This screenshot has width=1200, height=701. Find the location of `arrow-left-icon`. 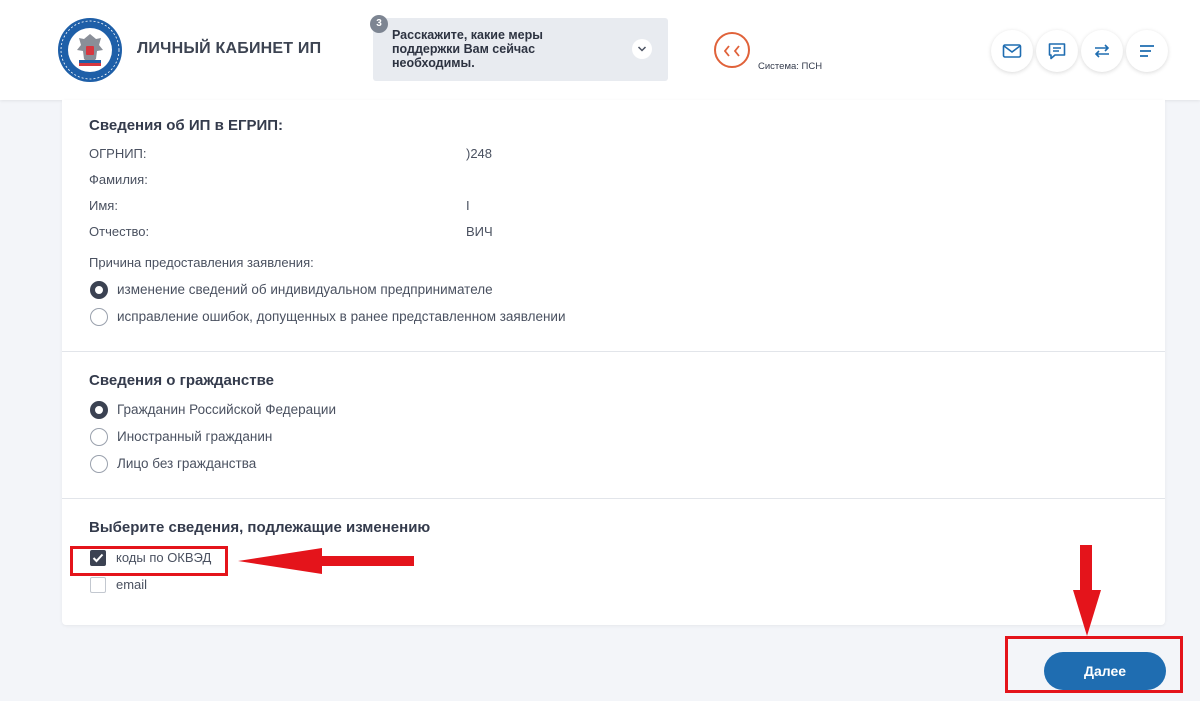

arrow-left-icon is located at coordinates (326, 561).